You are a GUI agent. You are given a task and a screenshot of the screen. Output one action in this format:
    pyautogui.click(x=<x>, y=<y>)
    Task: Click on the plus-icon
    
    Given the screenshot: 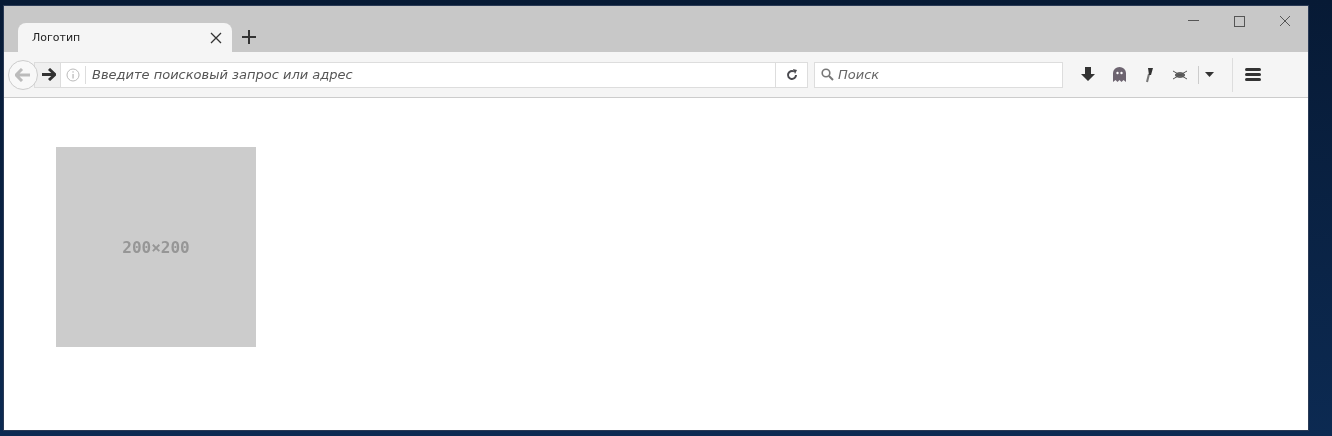 What is the action you would take?
    pyautogui.click(x=249, y=37)
    